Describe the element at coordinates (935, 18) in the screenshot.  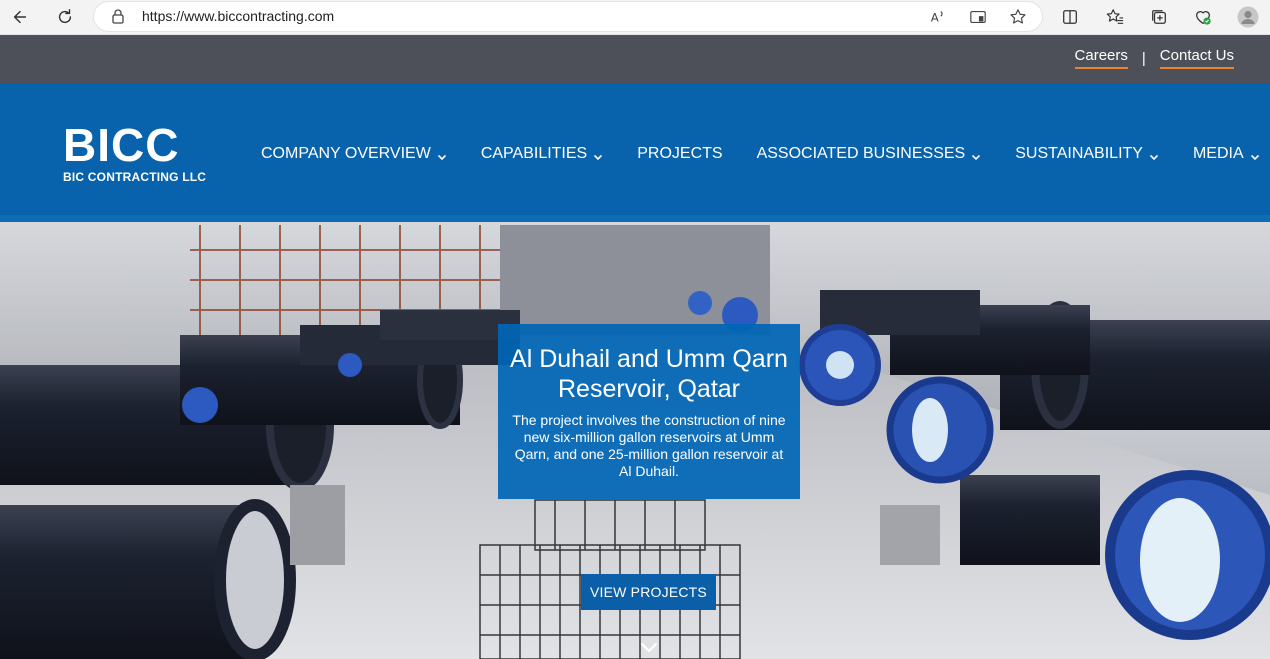
I see `svg-text: A` at that location.